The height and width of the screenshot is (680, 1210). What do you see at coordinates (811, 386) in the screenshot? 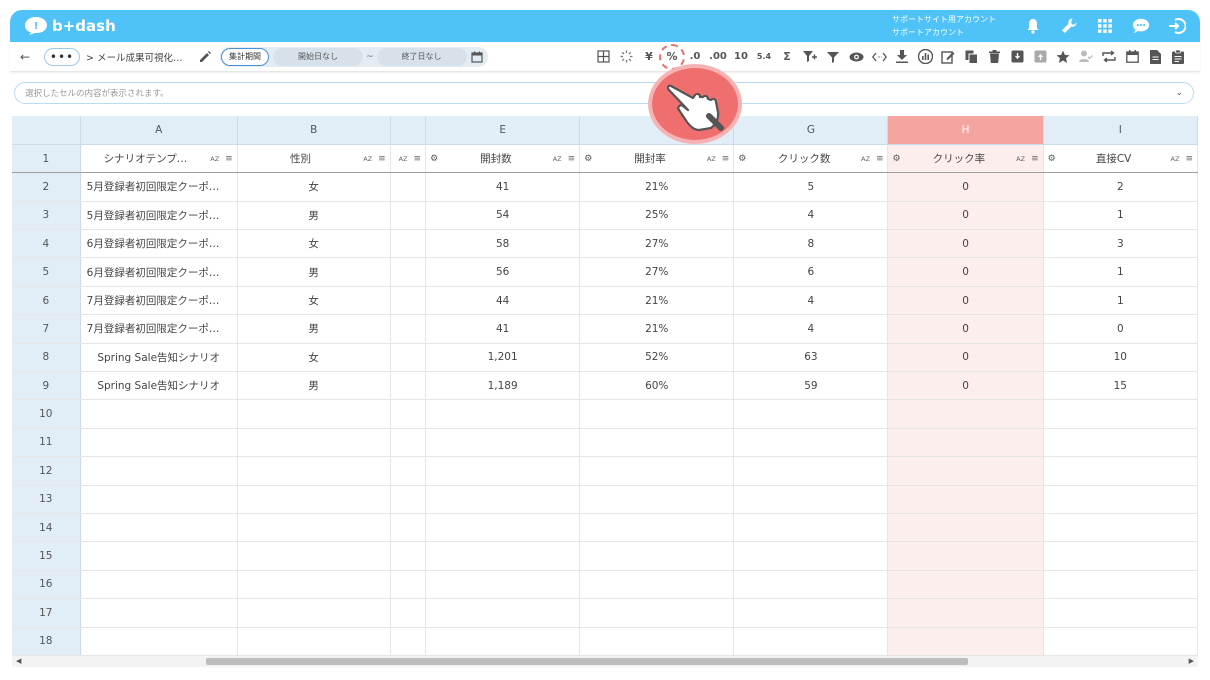
I see `grid-cell: 59` at bounding box center [811, 386].